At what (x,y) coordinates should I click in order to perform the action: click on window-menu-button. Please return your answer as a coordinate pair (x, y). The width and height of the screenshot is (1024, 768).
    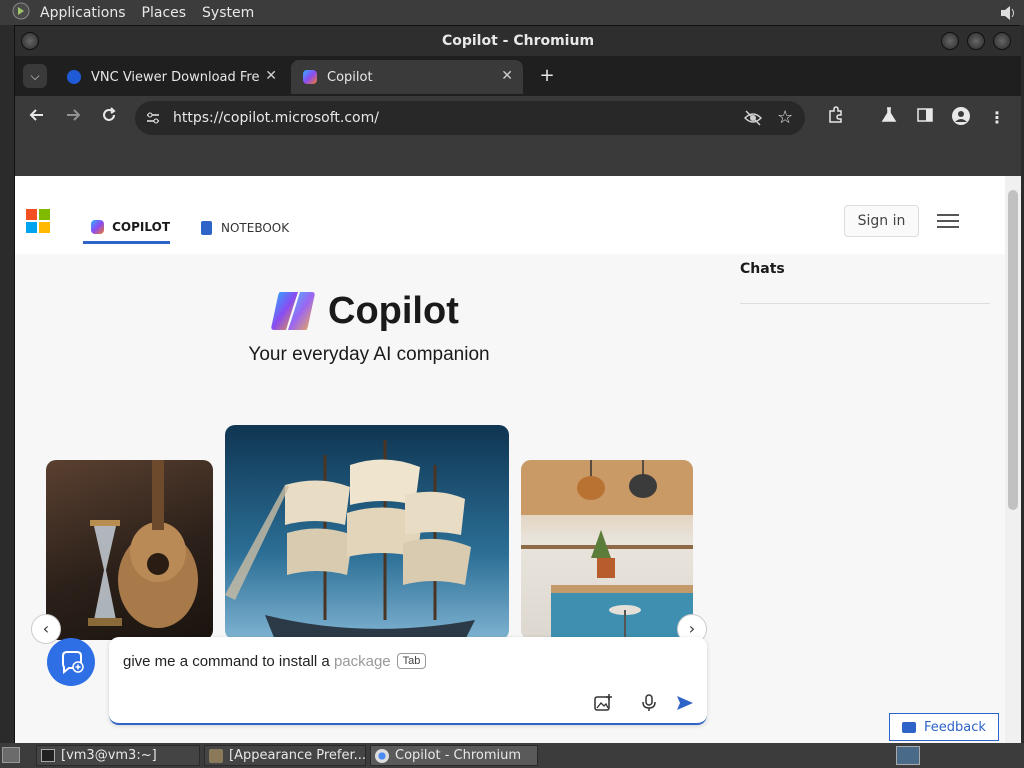
    Looking at the image, I should click on (30, 41).